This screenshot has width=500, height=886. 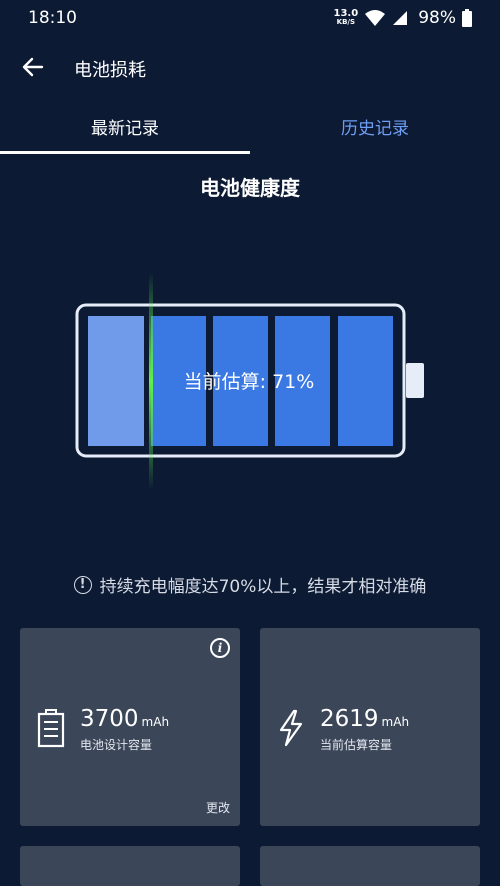 What do you see at coordinates (218, 807) in the screenshot?
I see `change-button: 更改` at bounding box center [218, 807].